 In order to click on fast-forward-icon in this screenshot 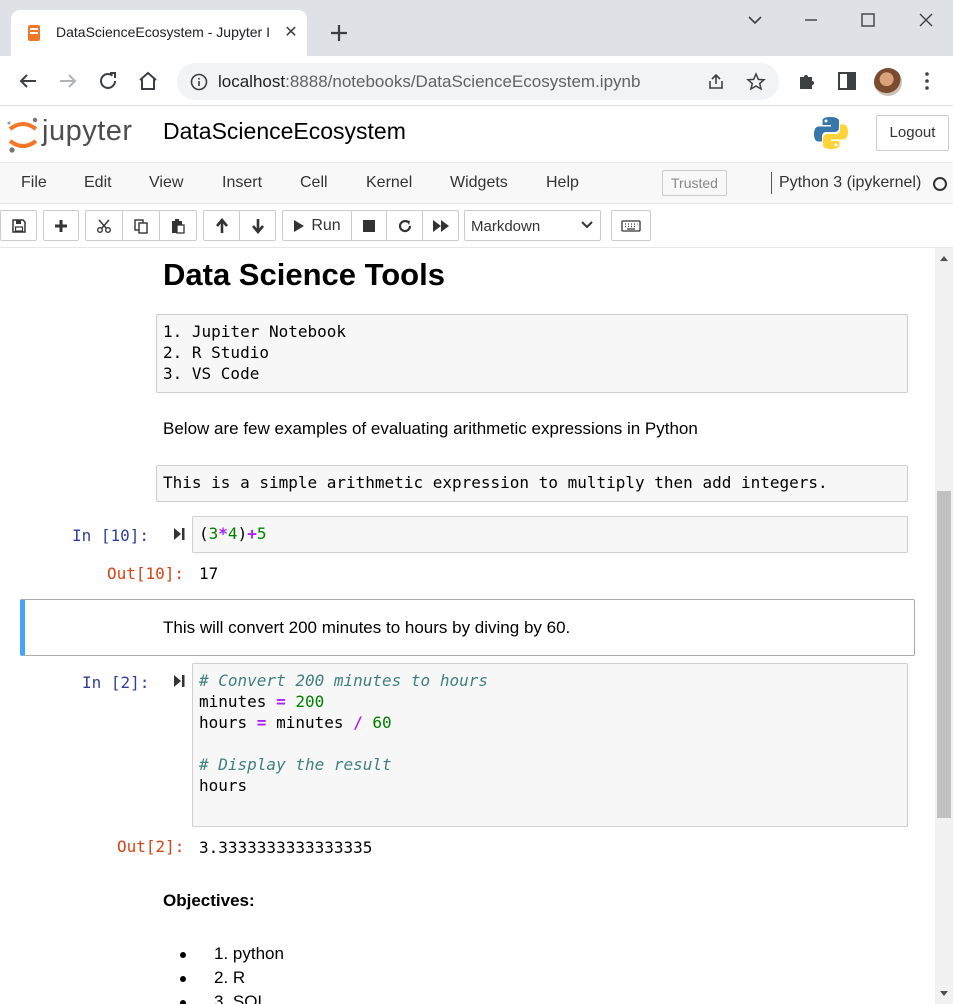, I will do `click(440, 225)`.